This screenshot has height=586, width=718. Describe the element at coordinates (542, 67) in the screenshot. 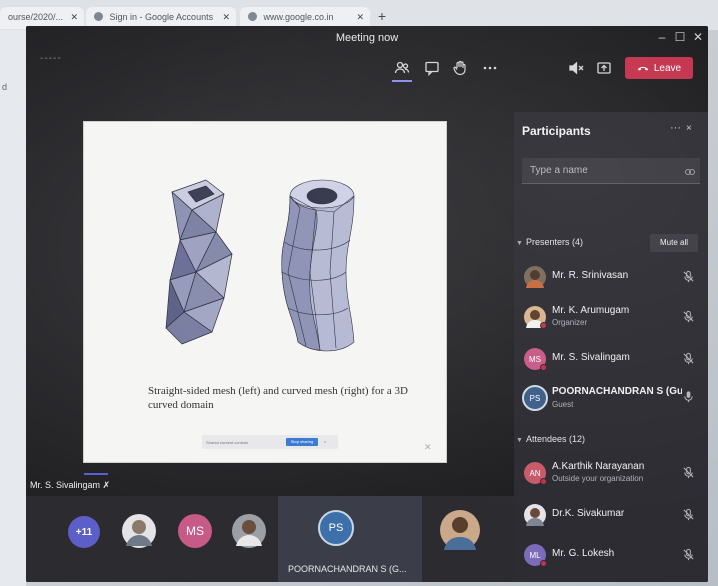

I see `meeting-toolbar: Leave` at that location.